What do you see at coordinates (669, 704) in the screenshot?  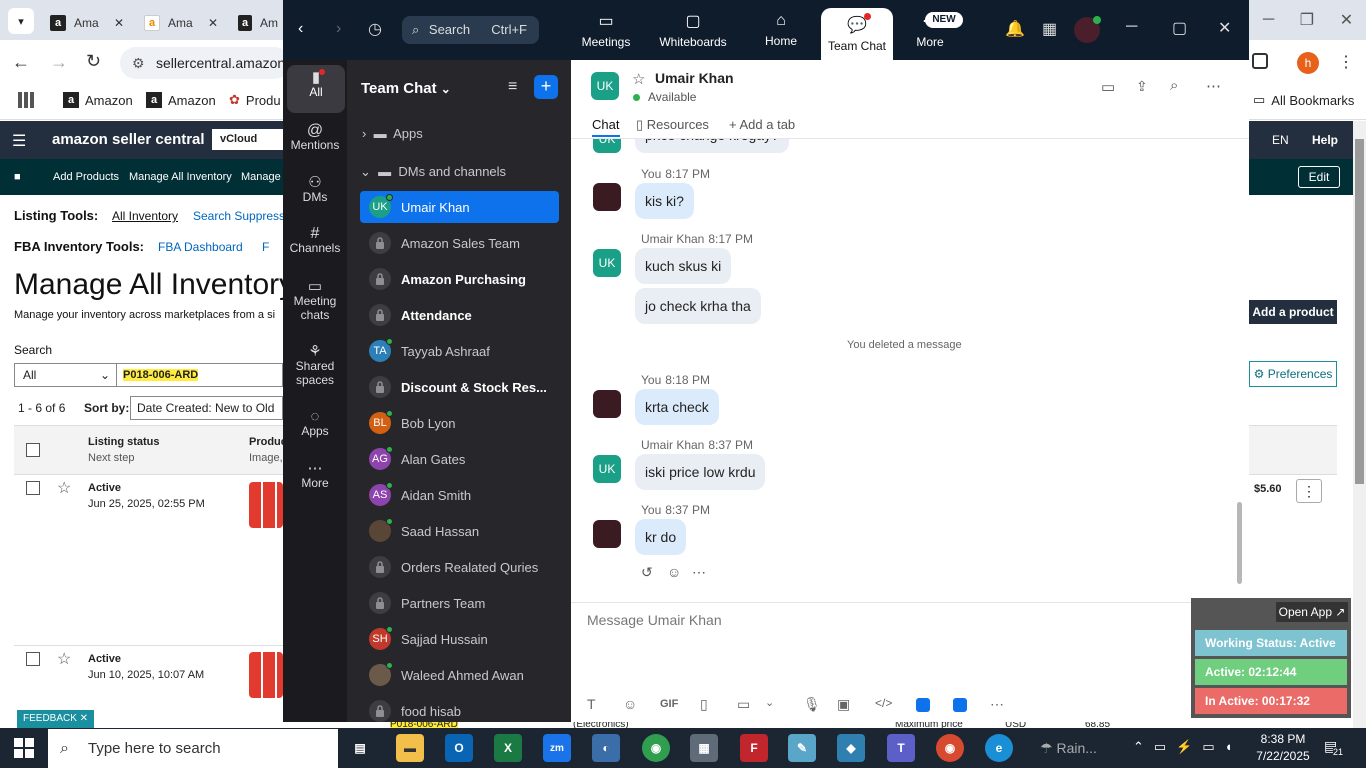 I see `gif-icon: GIF` at bounding box center [669, 704].